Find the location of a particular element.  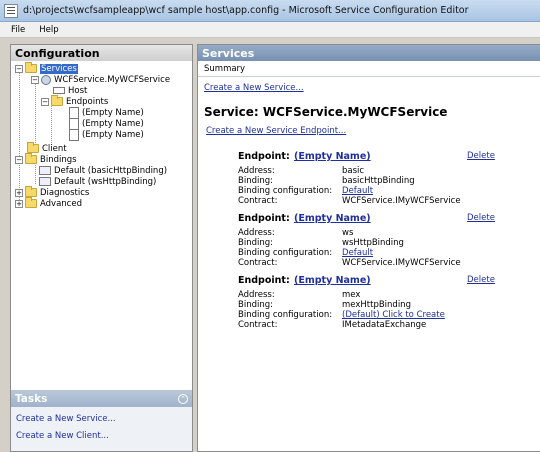

tree-item-client: Client is located at coordinates (47, 148).